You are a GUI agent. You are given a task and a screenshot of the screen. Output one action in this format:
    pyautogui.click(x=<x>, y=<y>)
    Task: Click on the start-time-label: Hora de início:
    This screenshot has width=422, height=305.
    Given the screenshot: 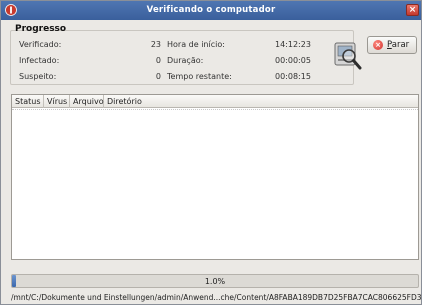 What is the action you would take?
    pyautogui.click(x=196, y=44)
    